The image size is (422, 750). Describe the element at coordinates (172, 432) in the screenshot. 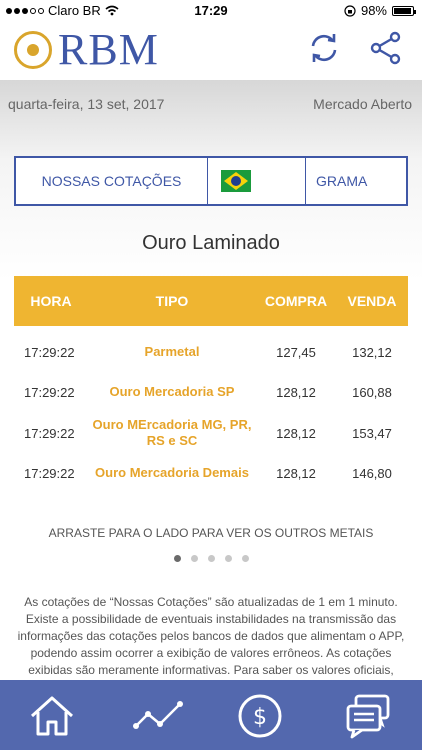

I see `row-tipo: Ouro MErcadoria MG, PR, RS e SC` at that location.